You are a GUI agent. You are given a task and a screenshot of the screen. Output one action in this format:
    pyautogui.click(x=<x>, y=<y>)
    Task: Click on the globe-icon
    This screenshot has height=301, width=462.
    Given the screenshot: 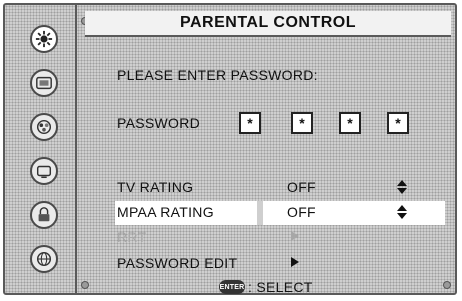 What is the action you would take?
    pyautogui.click(x=44, y=259)
    